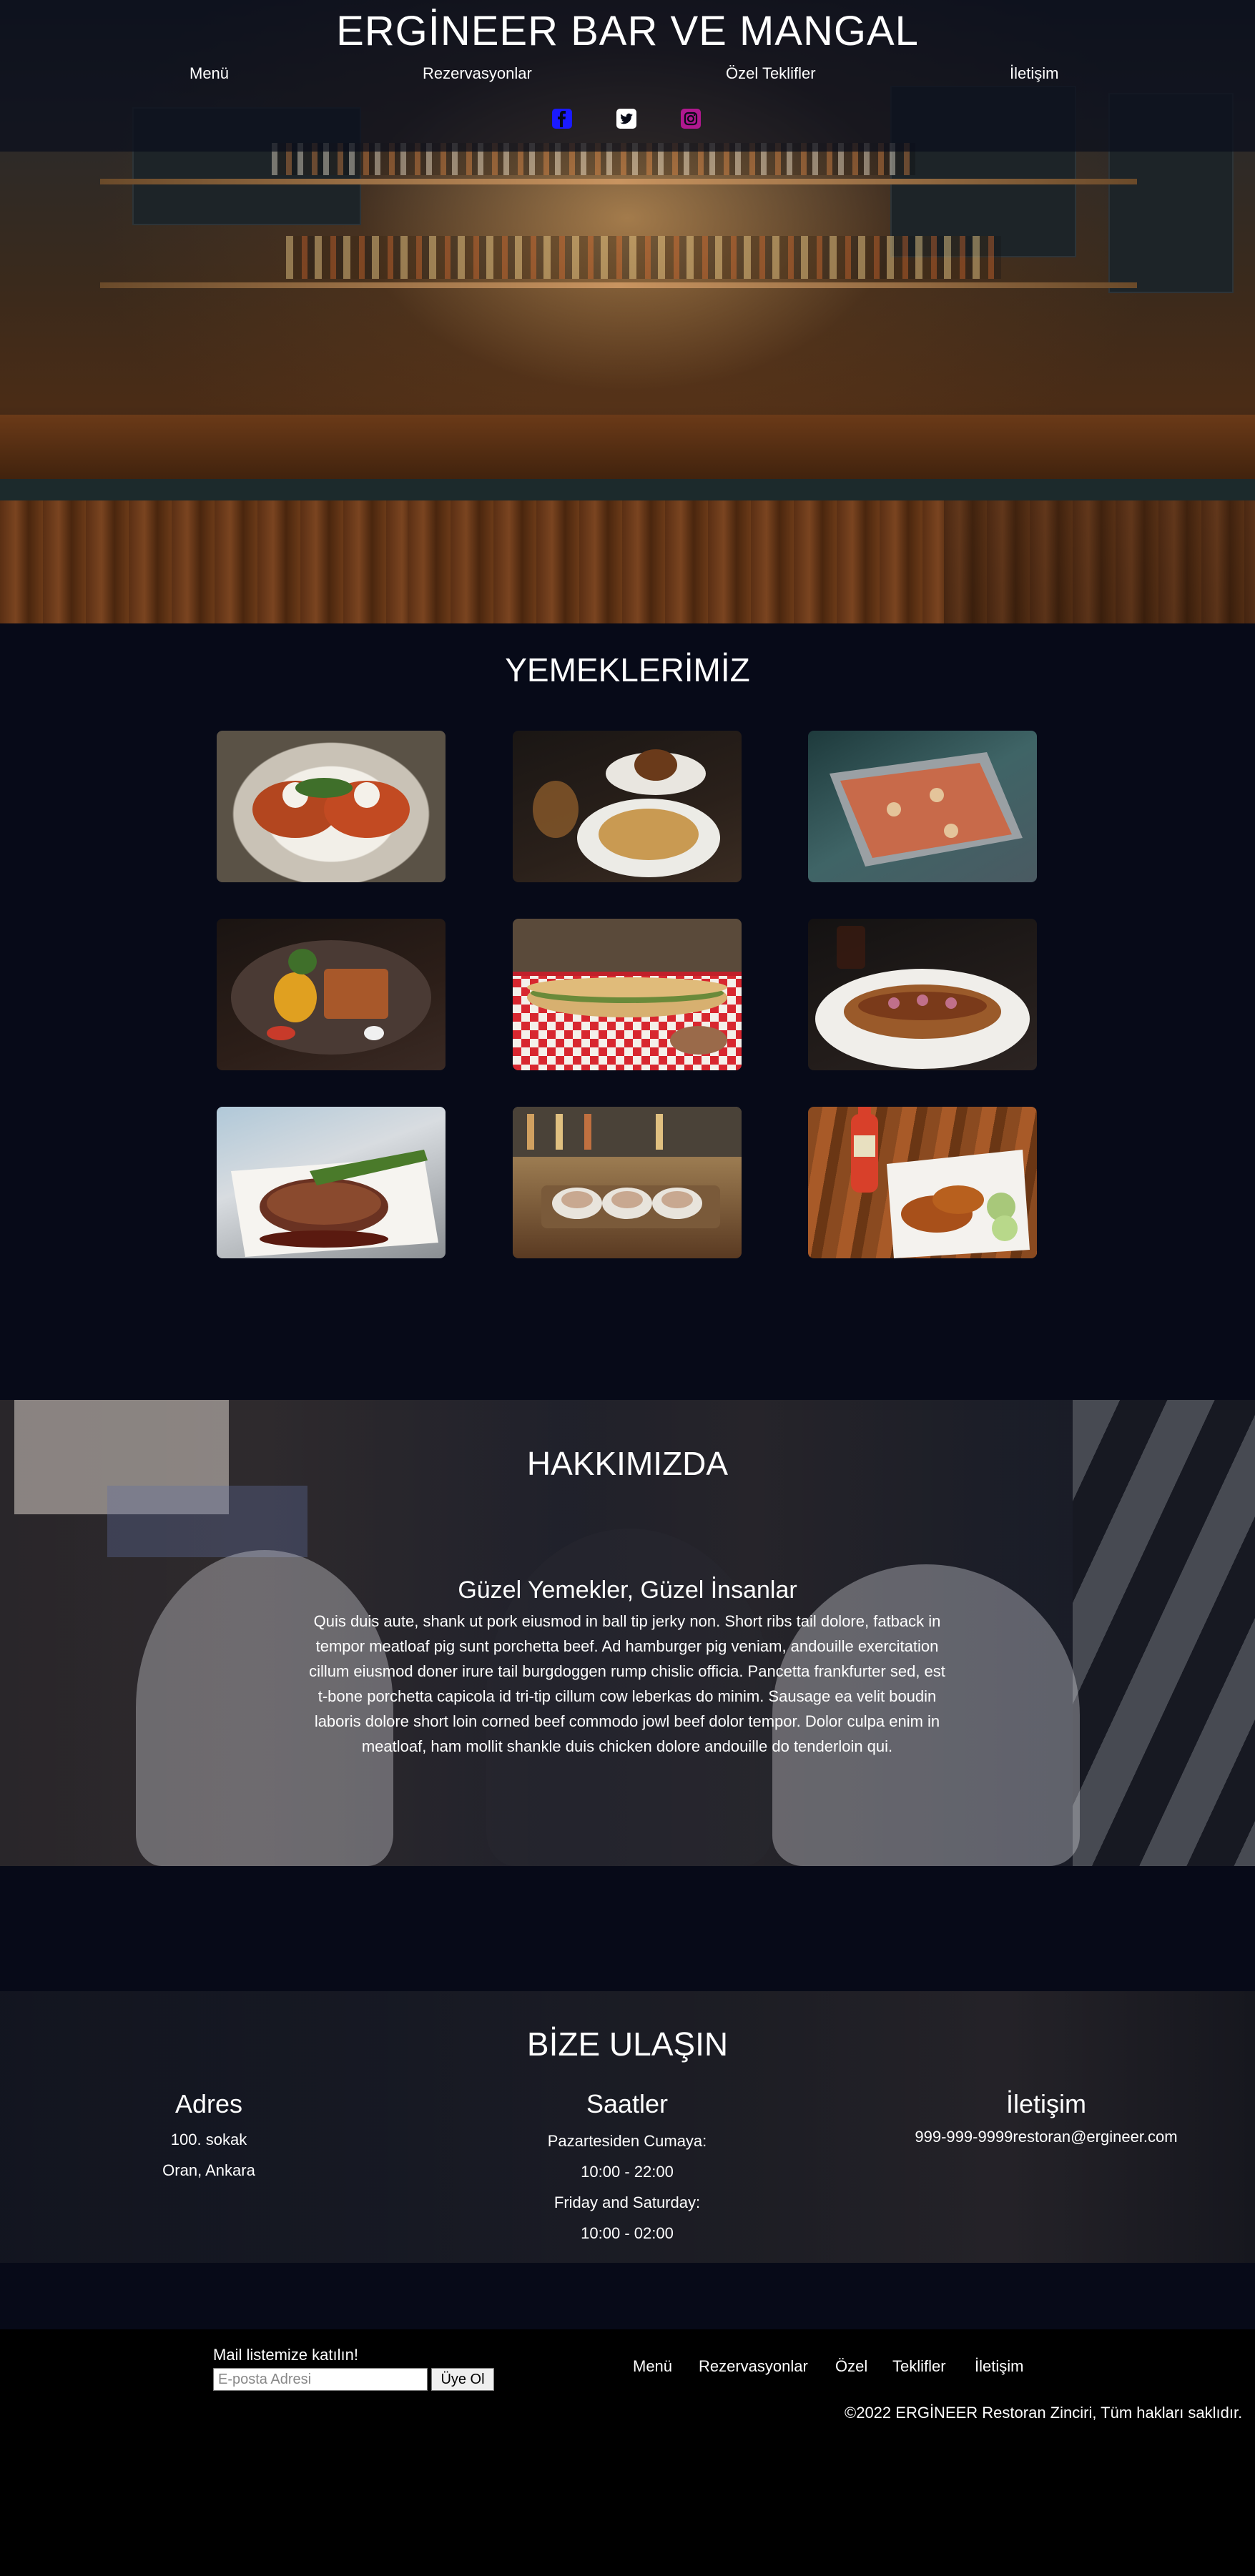  I want to click on contact-details: 999-999-9999restoran@ergineer.com, so click(1046, 2137).